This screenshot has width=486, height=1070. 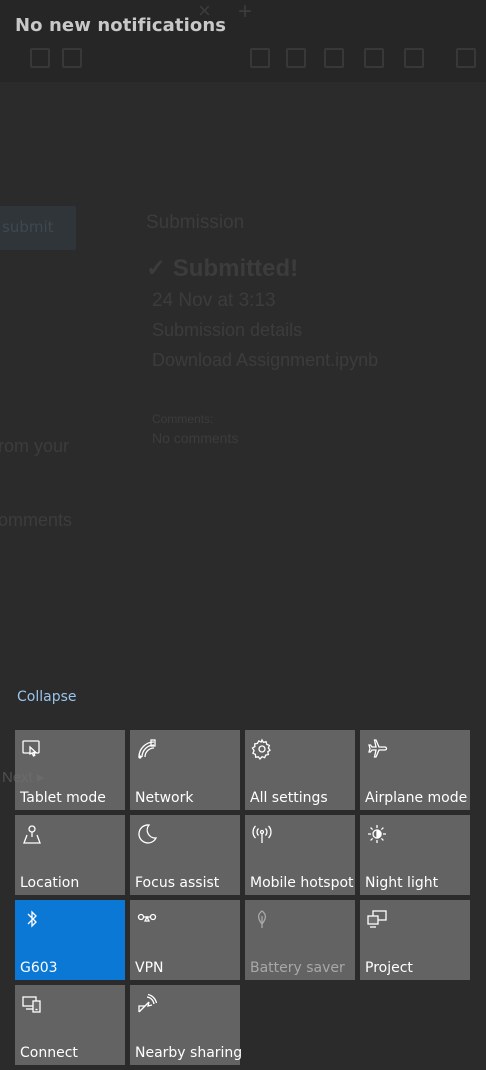 I want to click on tile-network: Network, so click(x=185, y=770).